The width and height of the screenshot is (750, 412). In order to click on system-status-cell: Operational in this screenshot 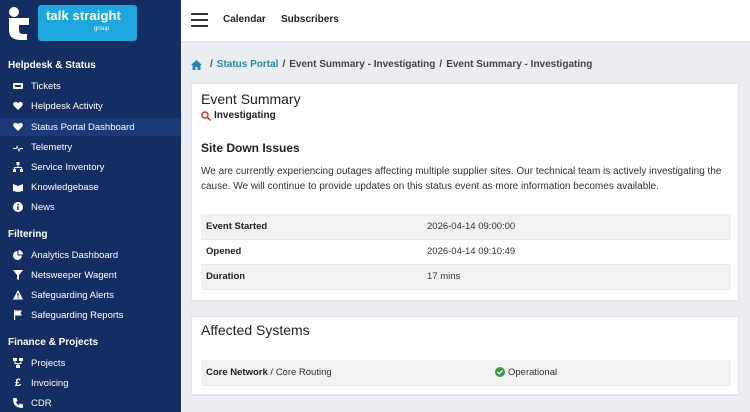, I will do `click(610, 373)`.